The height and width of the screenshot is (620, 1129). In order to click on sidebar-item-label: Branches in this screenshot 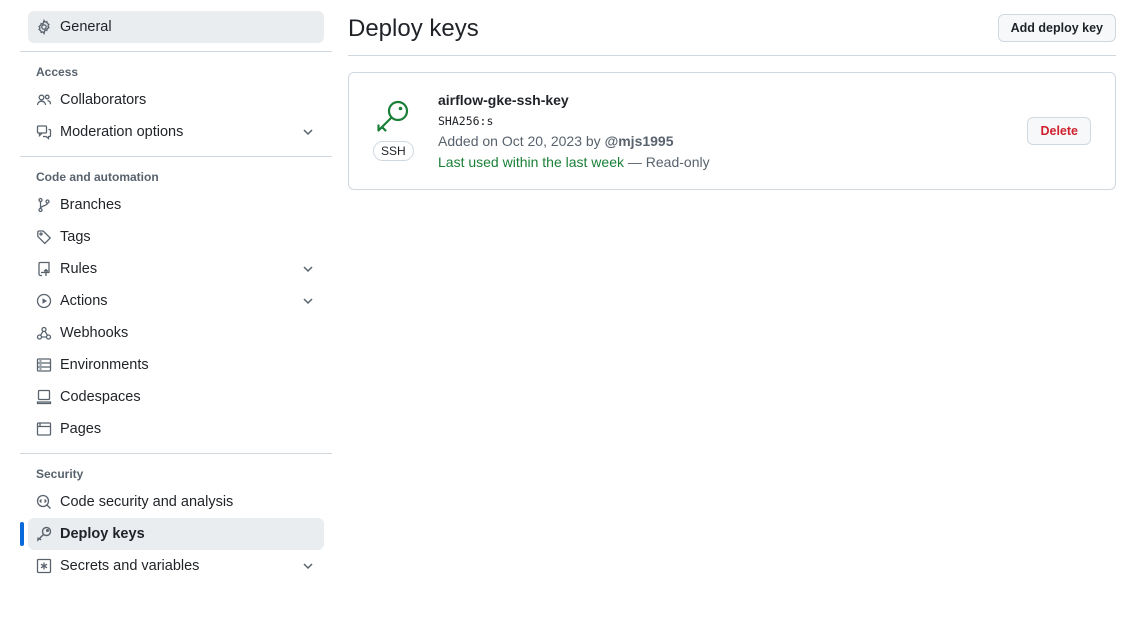, I will do `click(91, 205)`.